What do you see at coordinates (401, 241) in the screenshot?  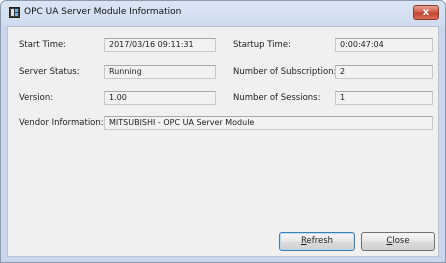 I see `close-label: lose` at bounding box center [401, 241].